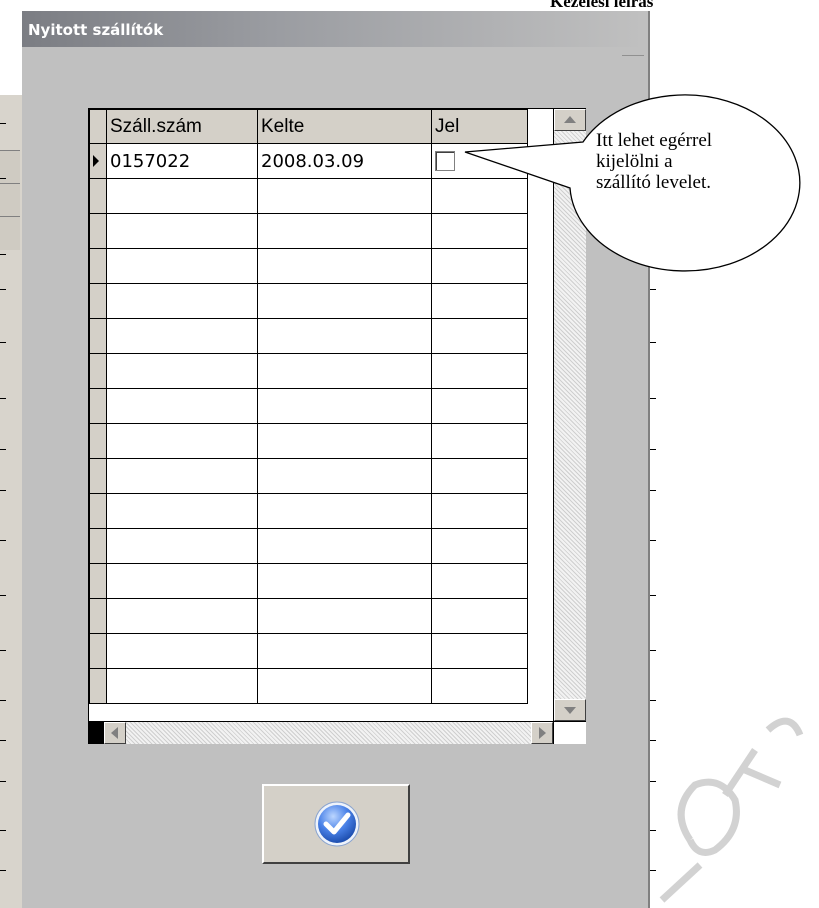  I want to click on scroll-right-button, so click(542, 733).